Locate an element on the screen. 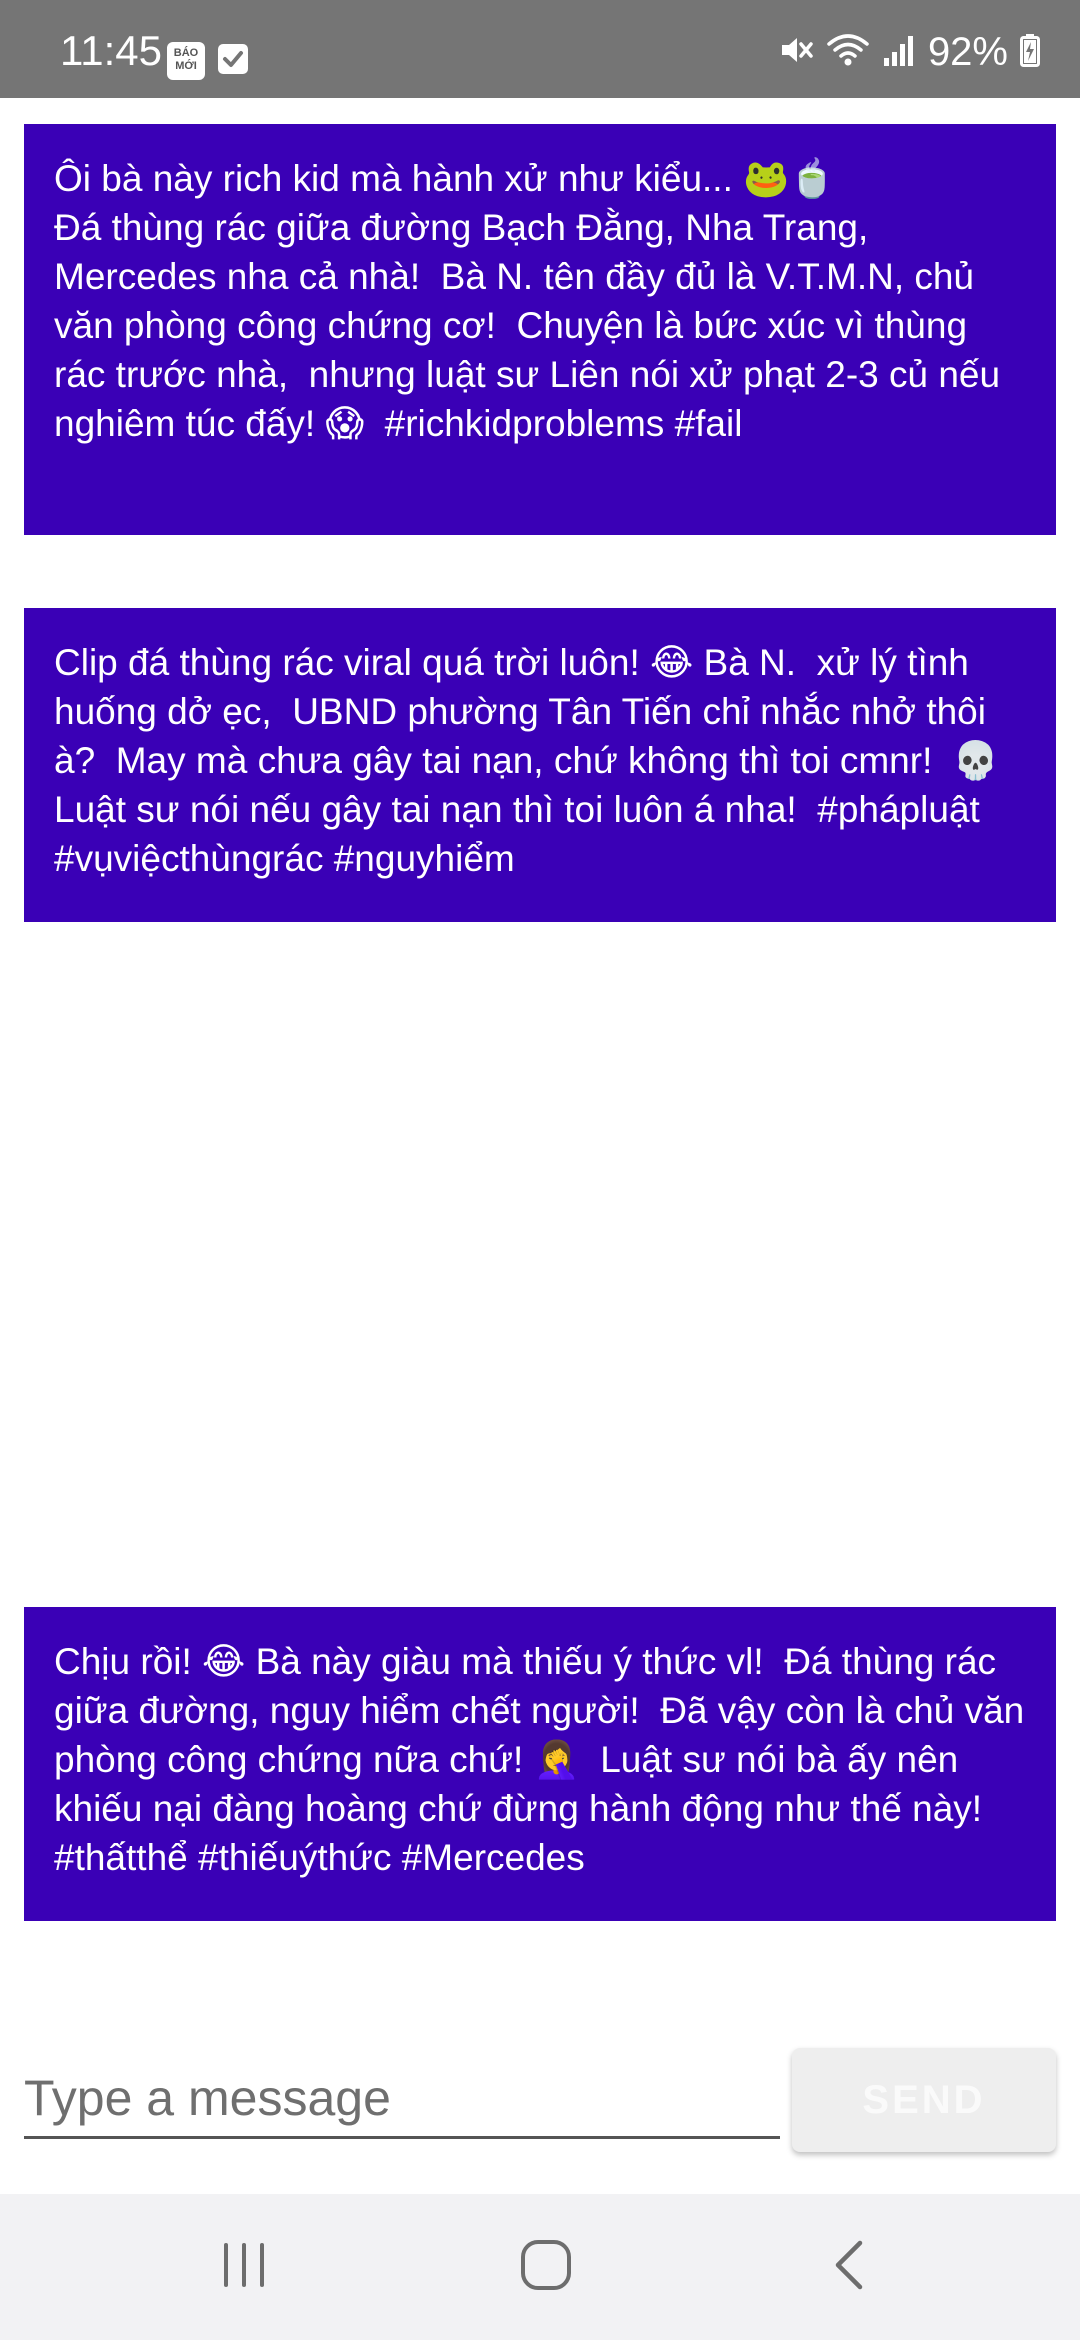 Image resolution: width=1080 pixels, height=2340 pixels. status-bar: 11:45 BÁO MỚI 92% is located at coordinates (540, 49).